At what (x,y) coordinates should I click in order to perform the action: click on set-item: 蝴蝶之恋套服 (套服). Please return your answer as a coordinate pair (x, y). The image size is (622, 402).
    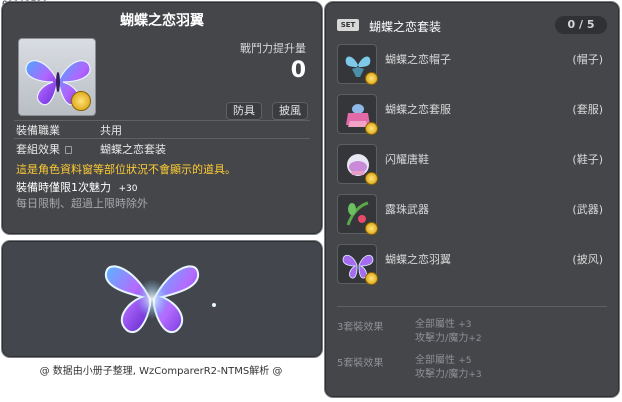
    Looking at the image, I should click on (472, 116).